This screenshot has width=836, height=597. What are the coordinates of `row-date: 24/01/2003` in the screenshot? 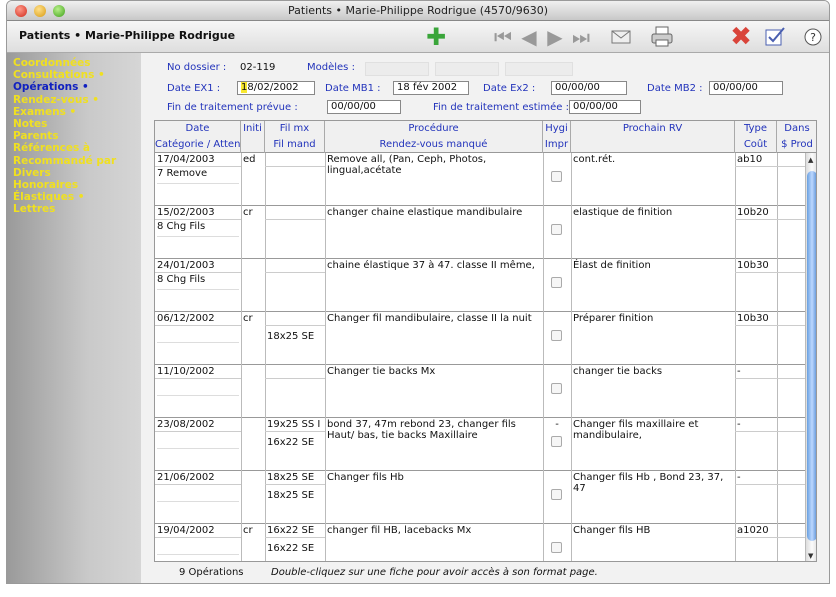 It's located at (186, 265).